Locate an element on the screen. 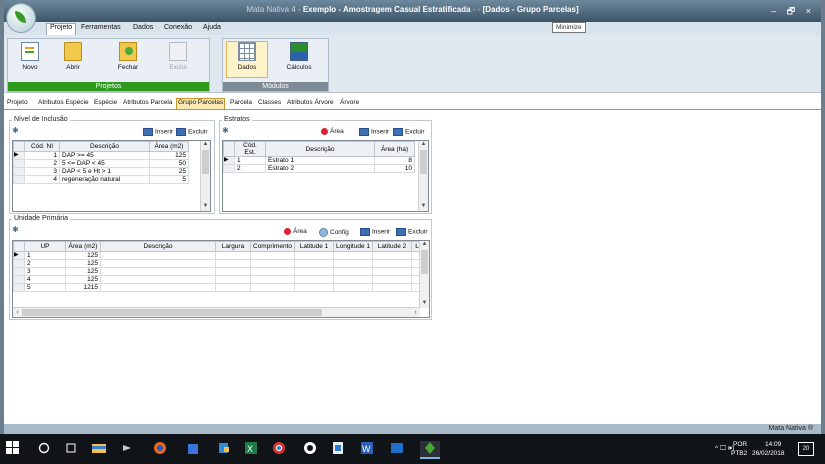 The image size is (825, 464). table-row: ▶ 1 125 is located at coordinates (218, 255).